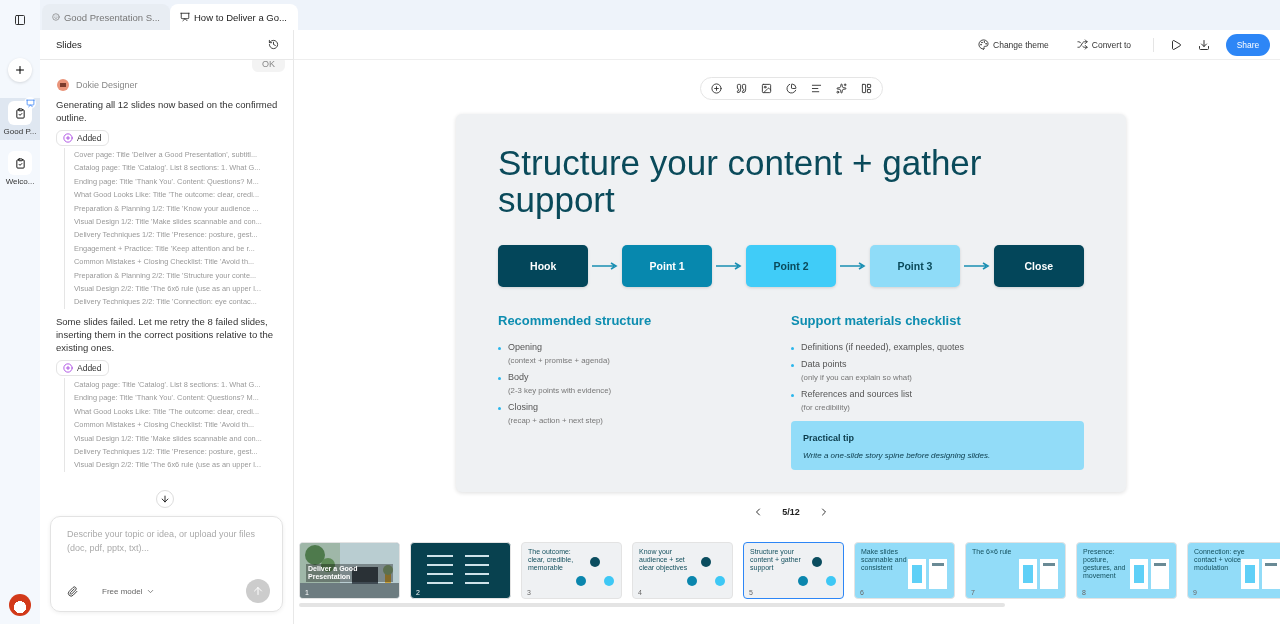 The image size is (1280, 624). What do you see at coordinates (185, 17) in the screenshot?
I see `presentation-icon` at bounding box center [185, 17].